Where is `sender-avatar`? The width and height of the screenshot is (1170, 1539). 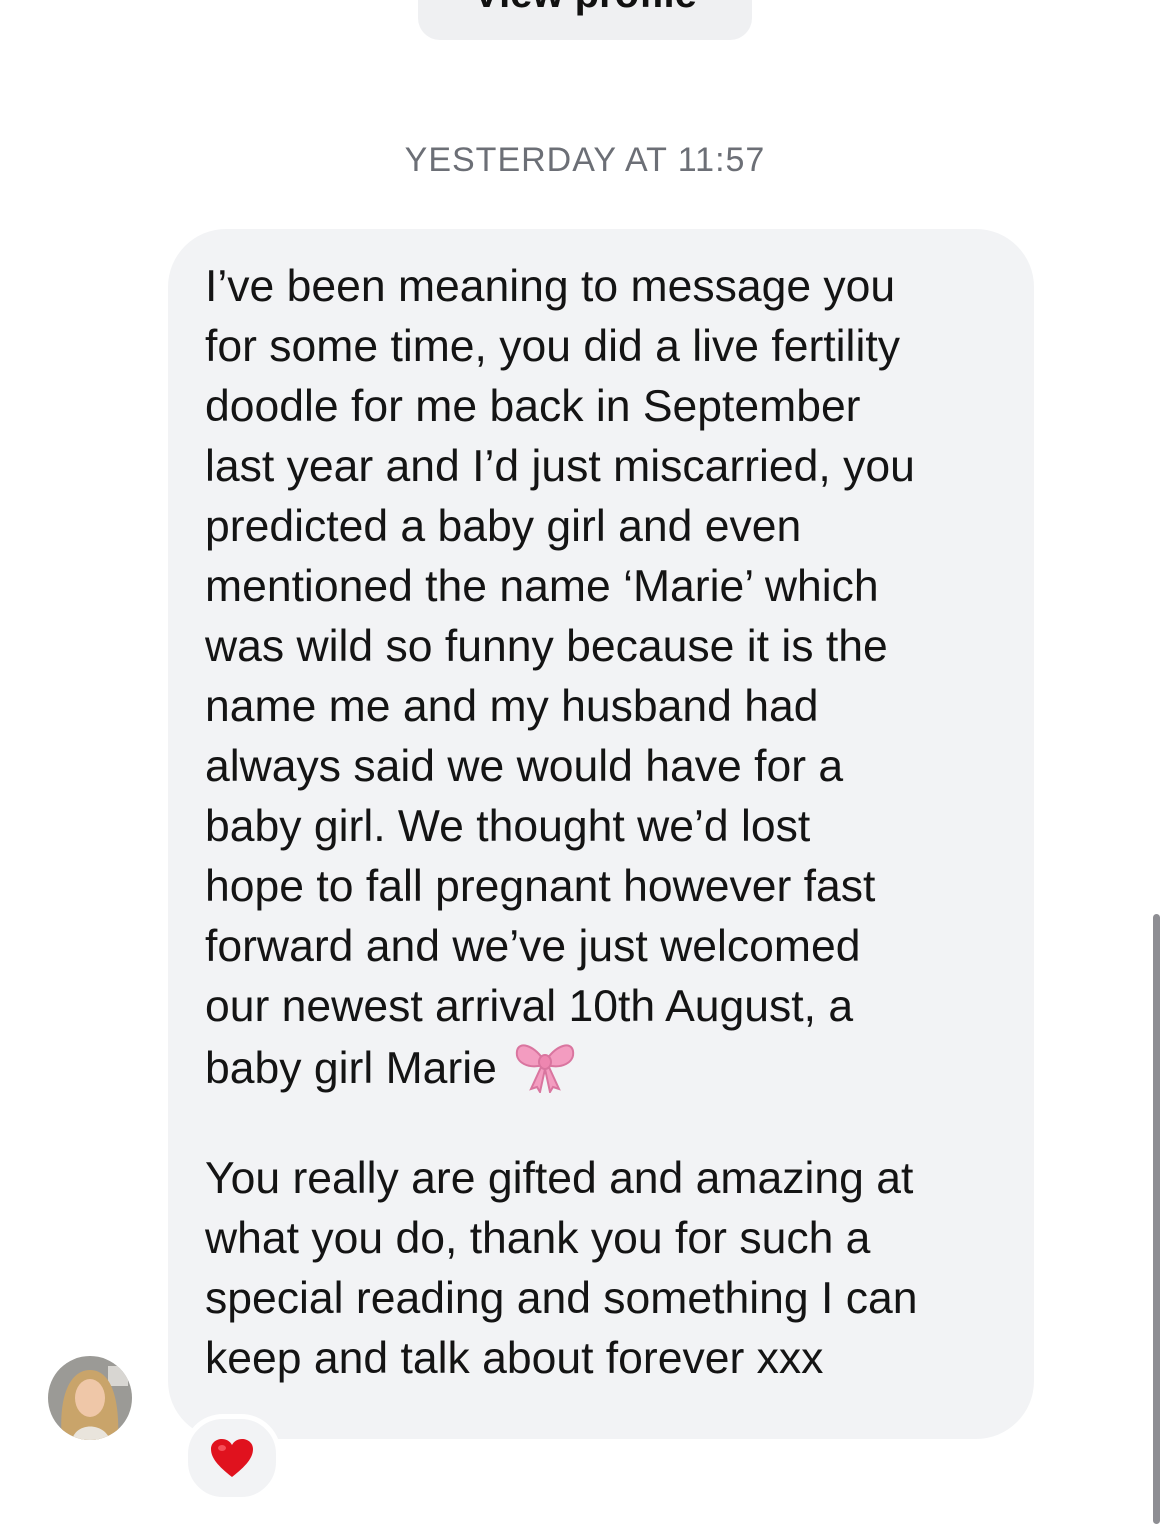
sender-avatar is located at coordinates (90, 1398).